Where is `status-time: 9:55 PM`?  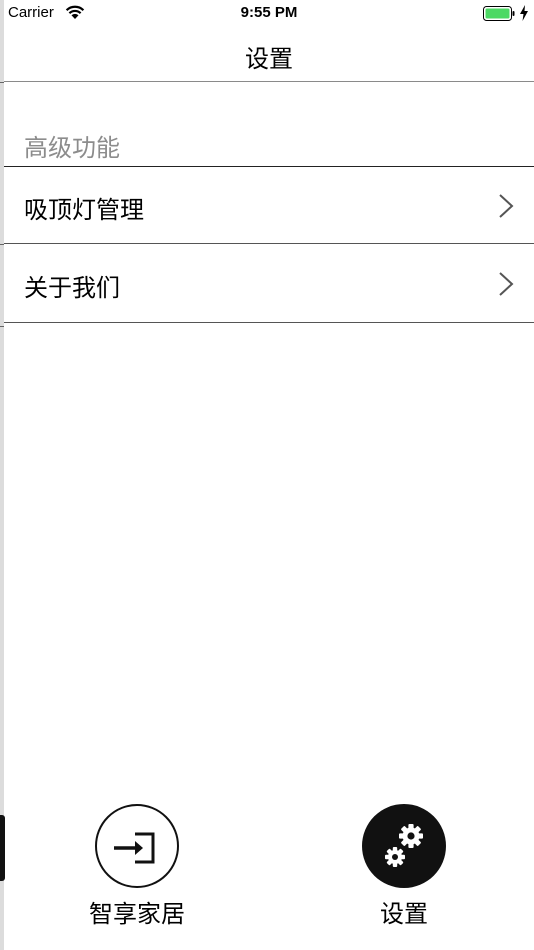 status-time: 9:55 PM is located at coordinates (269, 12).